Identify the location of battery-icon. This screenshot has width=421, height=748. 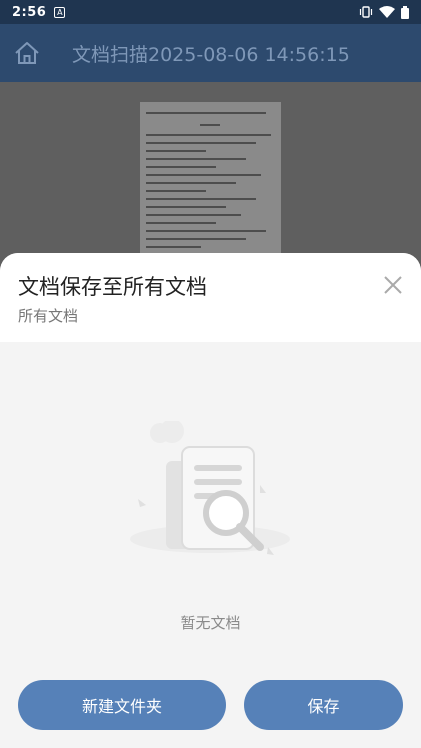
(405, 12).